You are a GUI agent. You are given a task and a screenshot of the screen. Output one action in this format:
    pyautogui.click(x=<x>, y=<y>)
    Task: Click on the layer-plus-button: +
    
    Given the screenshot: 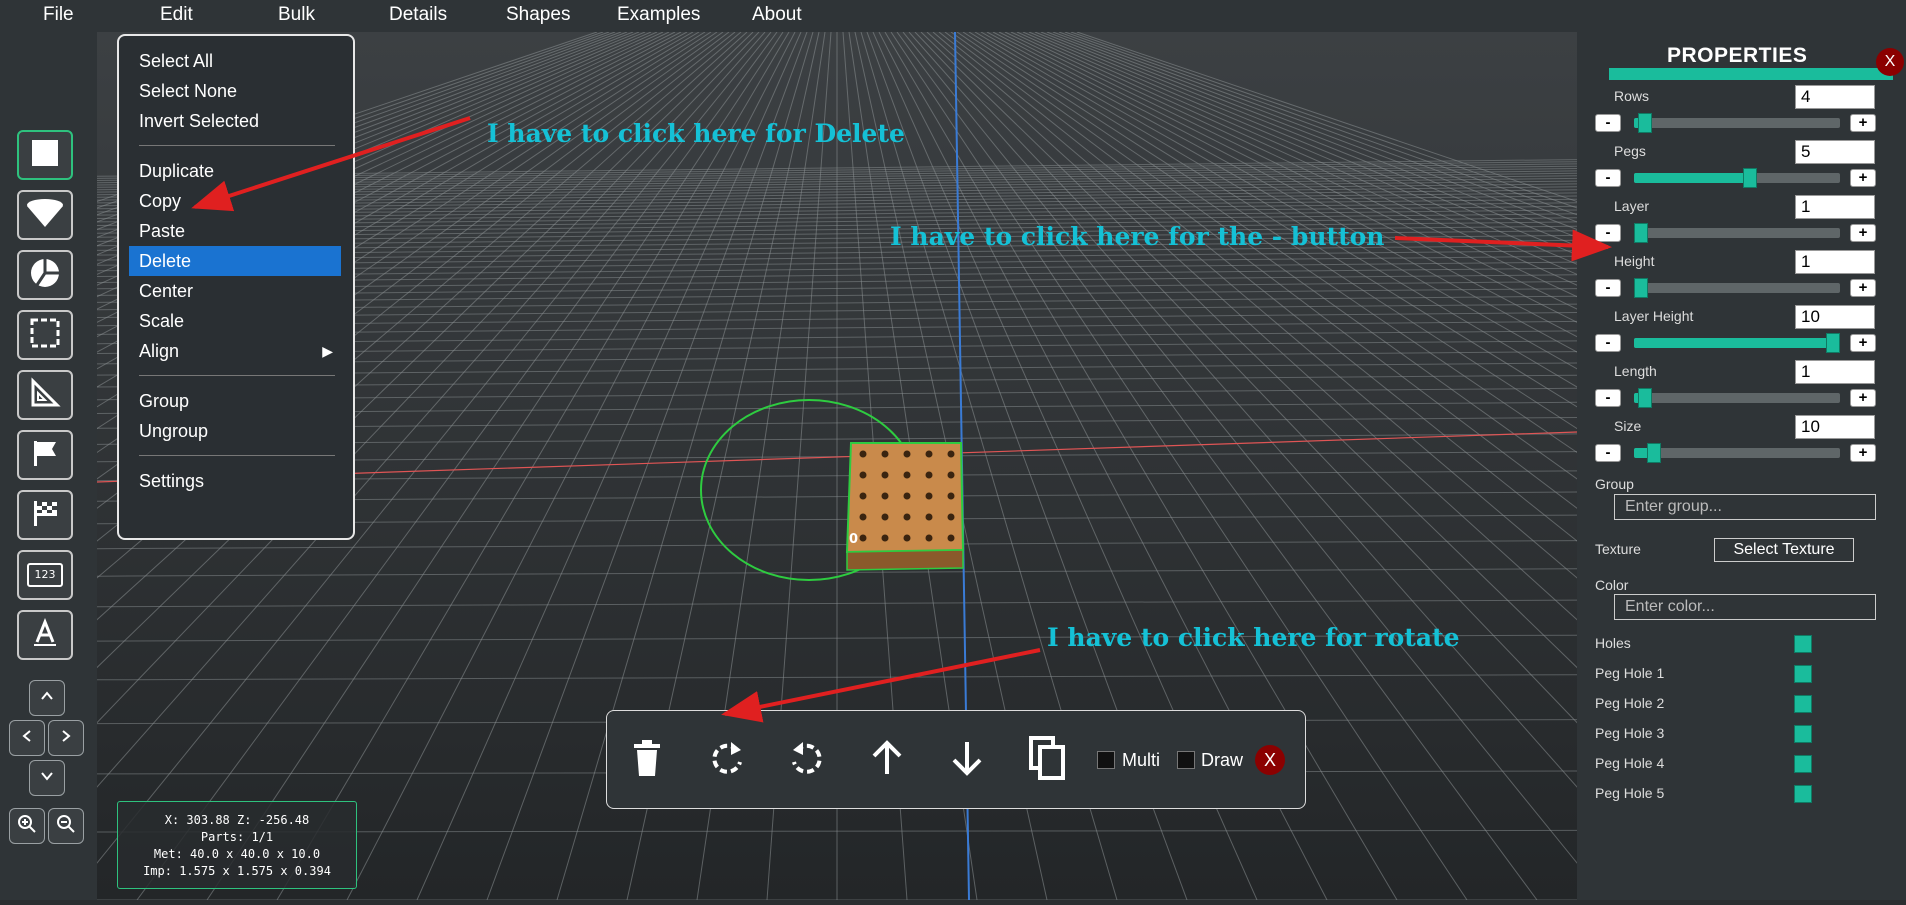 What is the action you would take?
    pyautogui.click(x=1863, y=233)
    